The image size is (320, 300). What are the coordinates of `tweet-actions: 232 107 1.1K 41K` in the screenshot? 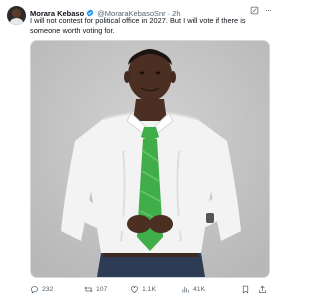 It's located at (150, 289).